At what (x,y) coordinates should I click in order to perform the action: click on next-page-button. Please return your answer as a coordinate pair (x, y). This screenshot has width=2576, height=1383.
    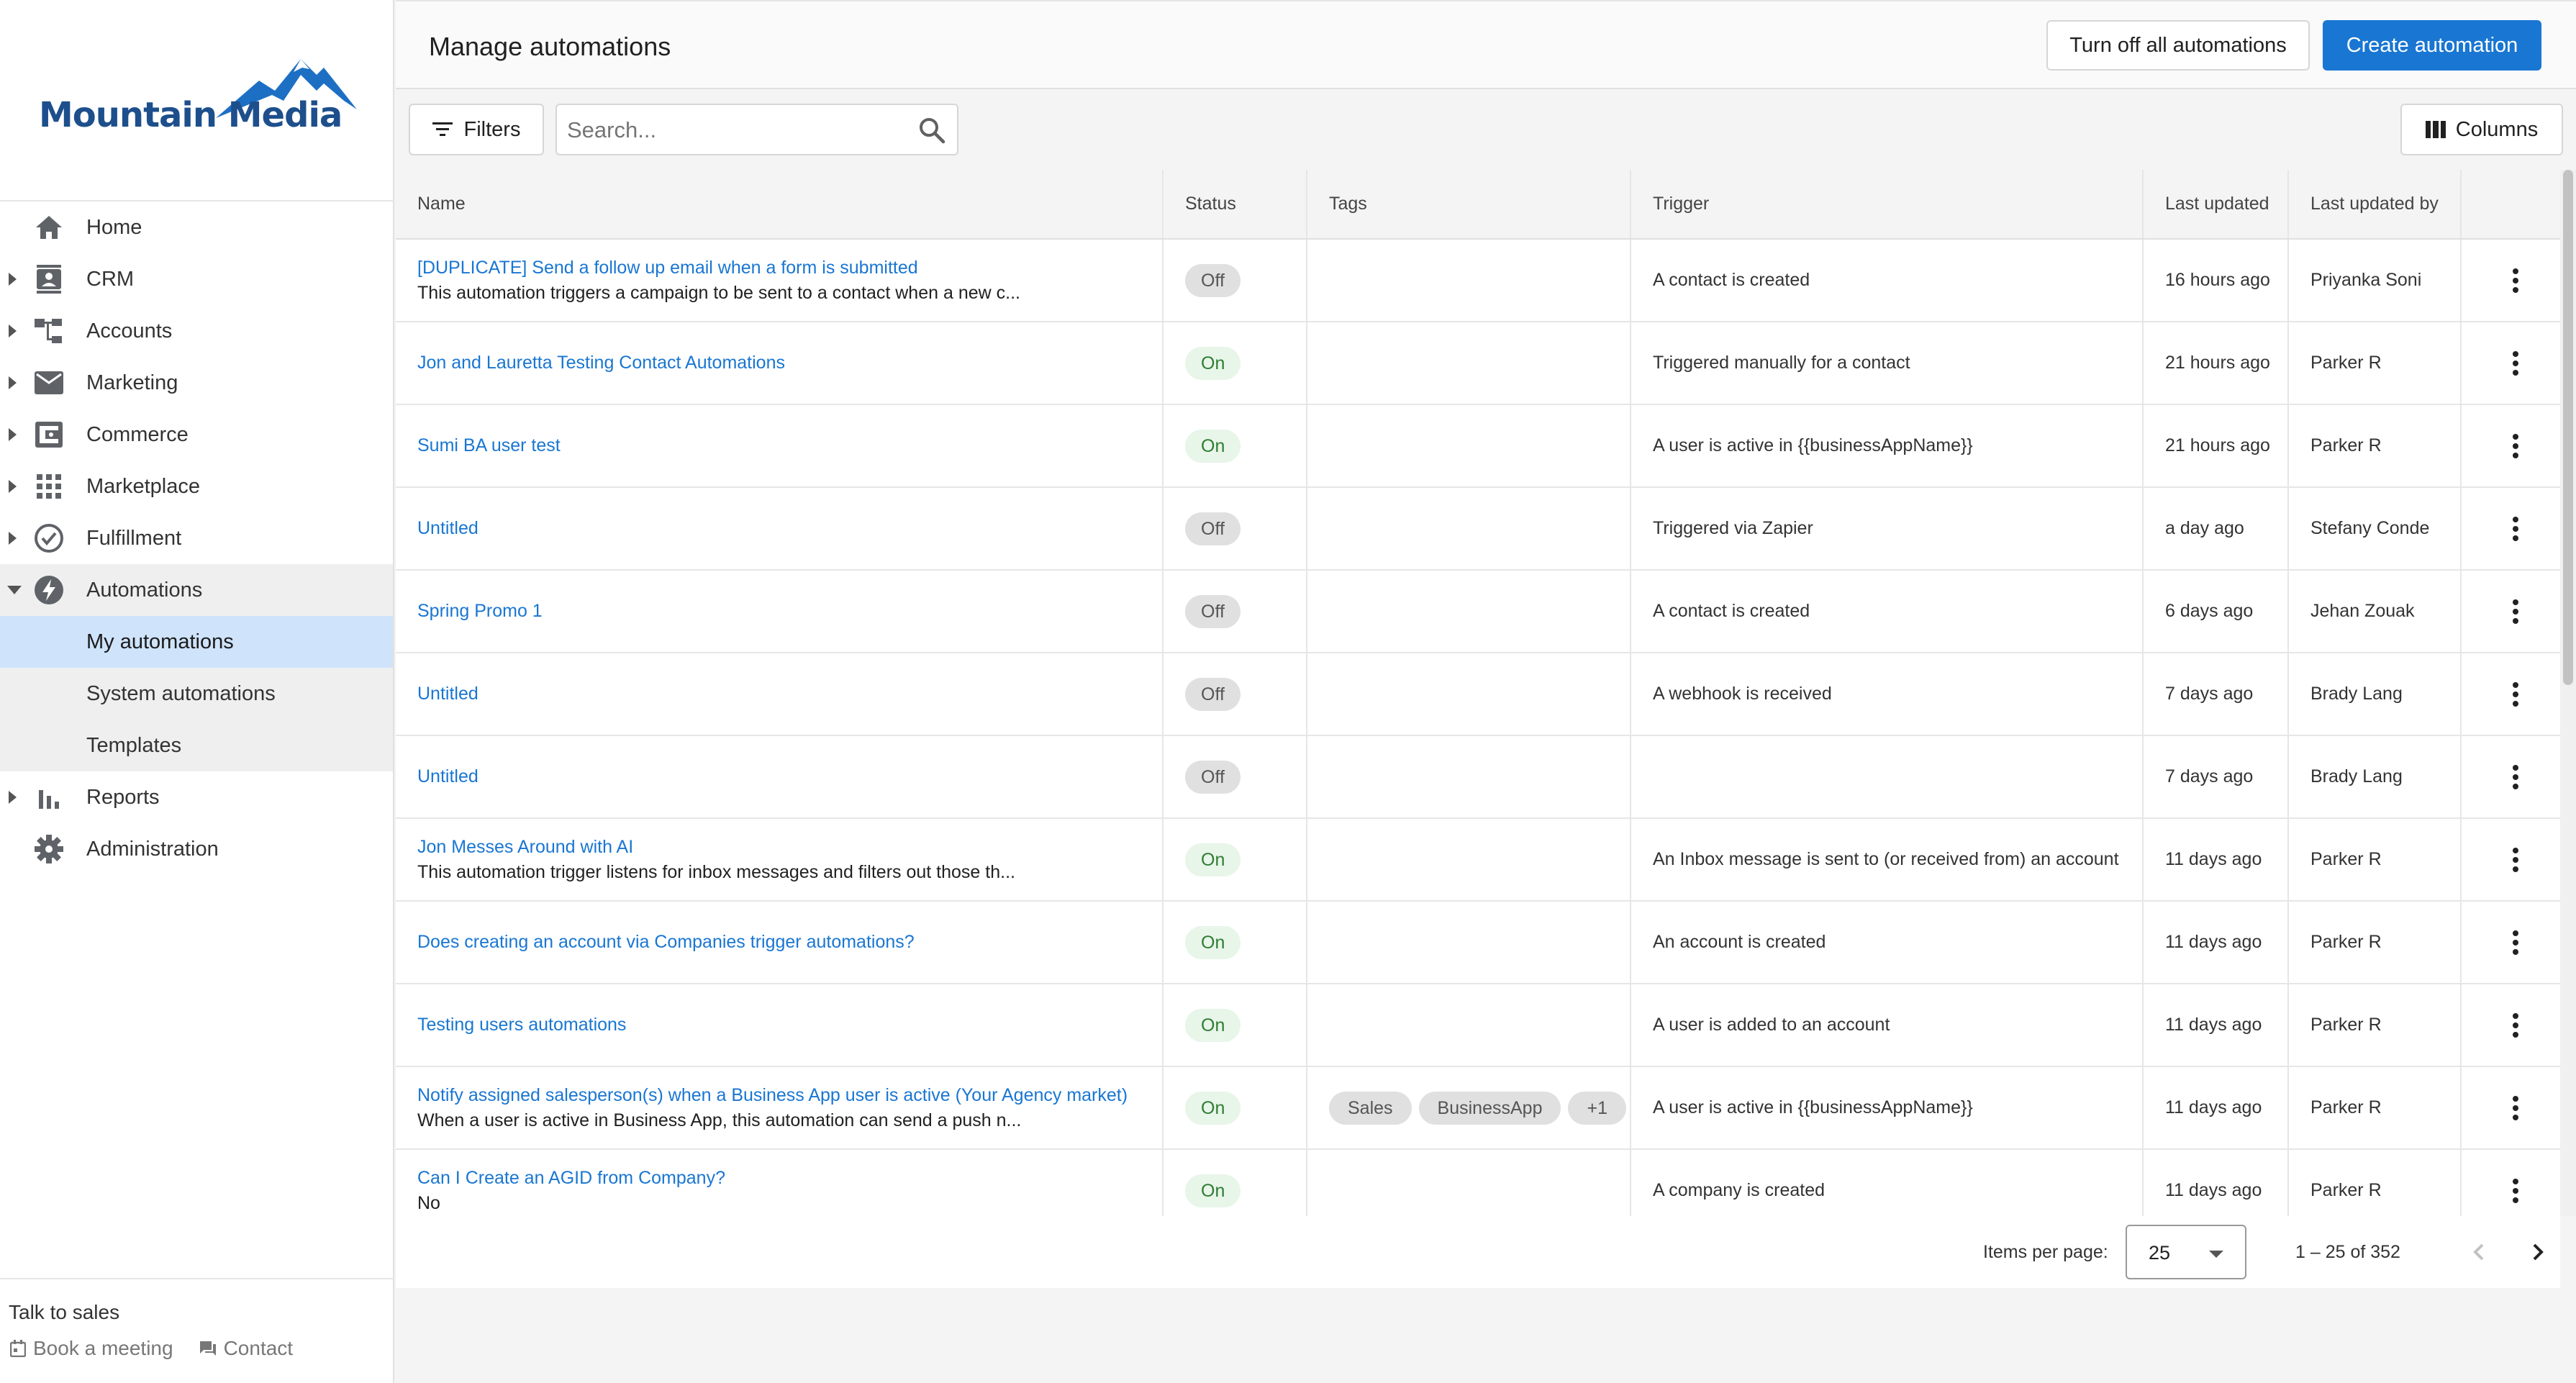
    Looking at the image, I should click on (2537, 1254).